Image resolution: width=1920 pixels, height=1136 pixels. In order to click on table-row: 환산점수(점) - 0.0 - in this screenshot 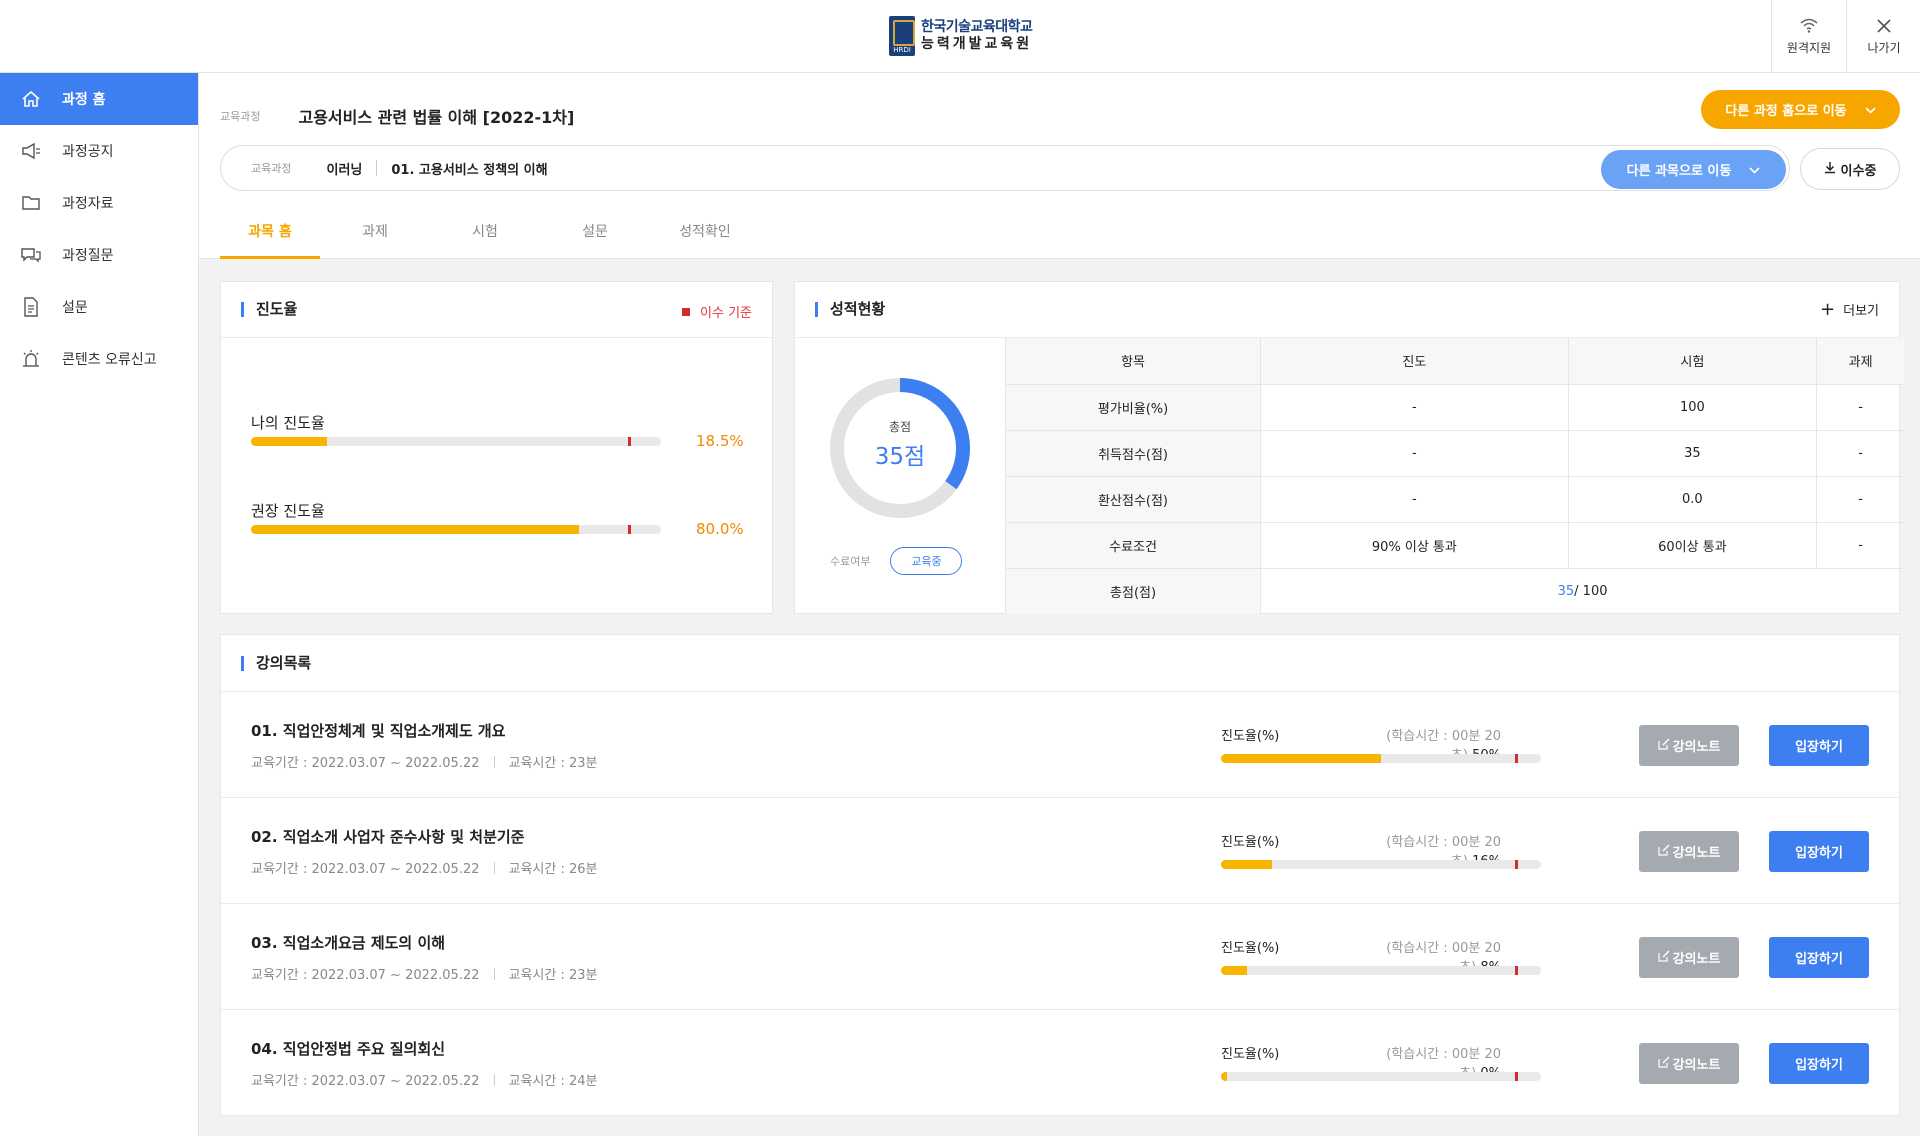, I will do `click(1454, 499)`.